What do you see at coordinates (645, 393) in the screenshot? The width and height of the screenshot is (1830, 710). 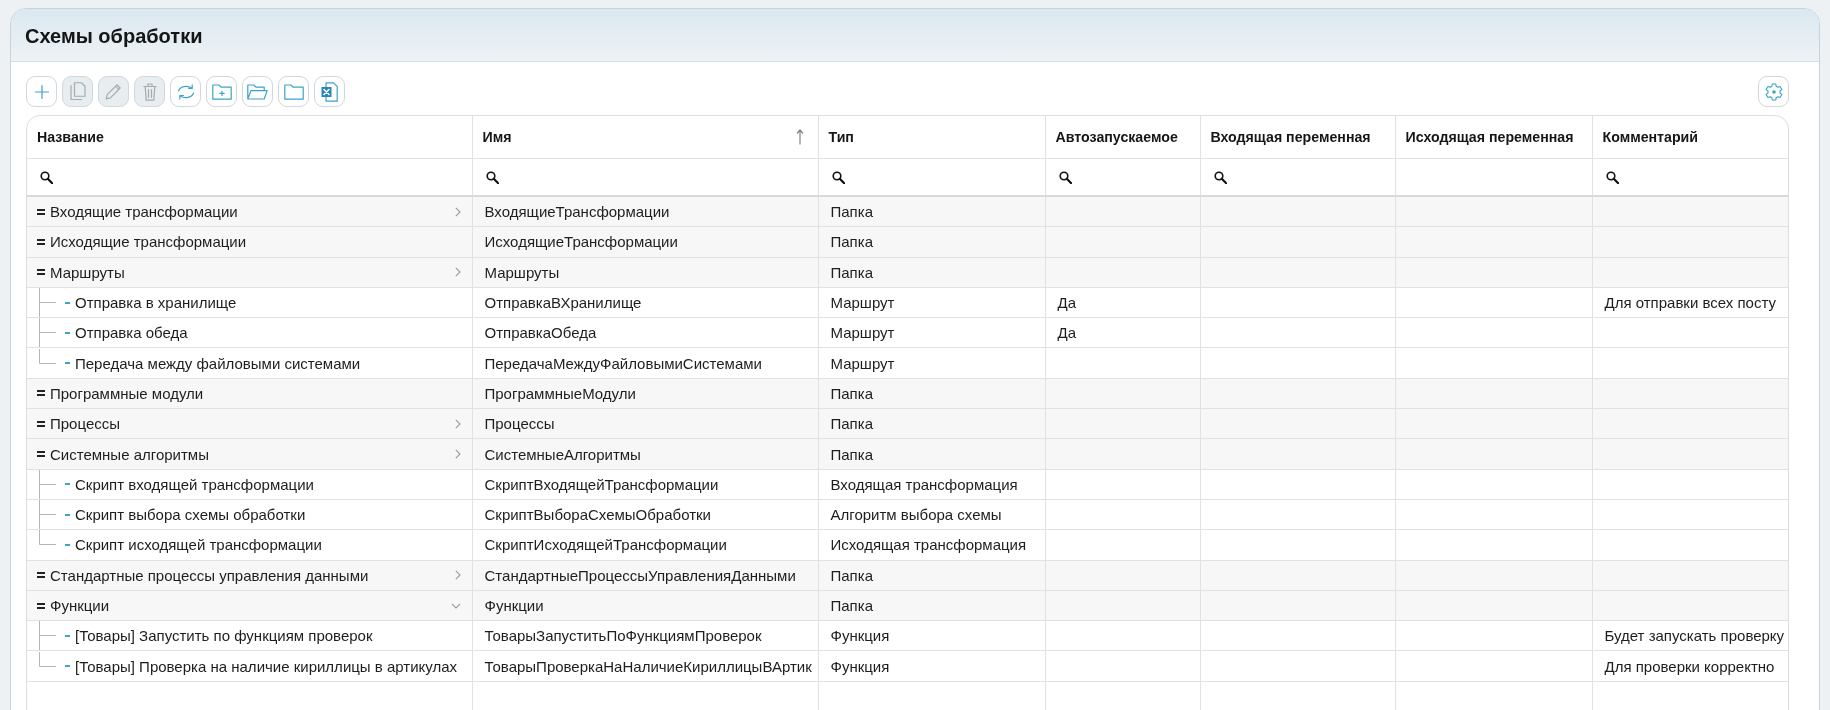 I see `table-cell: ПрограммныеМодули` at bounding box center [645, 393].